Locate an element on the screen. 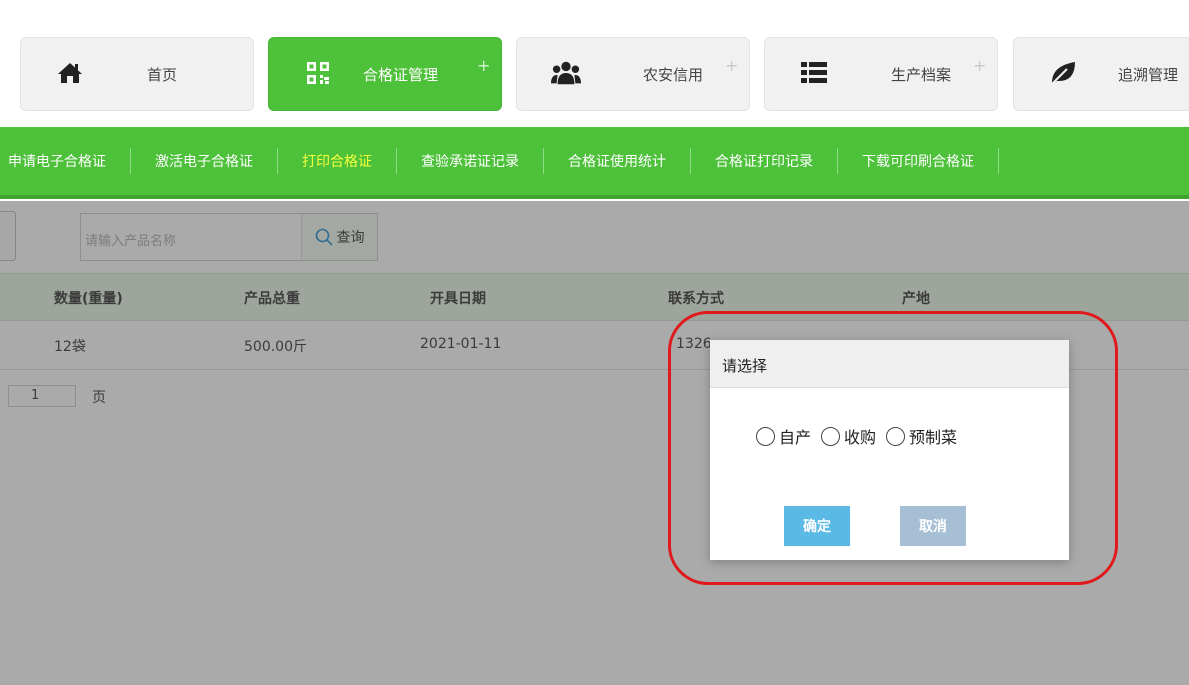 Image resolution: width=1189 pixels, height=685 pixels. tab-certificate-management: 合格证管理 + is located at coordinates (385, 74).